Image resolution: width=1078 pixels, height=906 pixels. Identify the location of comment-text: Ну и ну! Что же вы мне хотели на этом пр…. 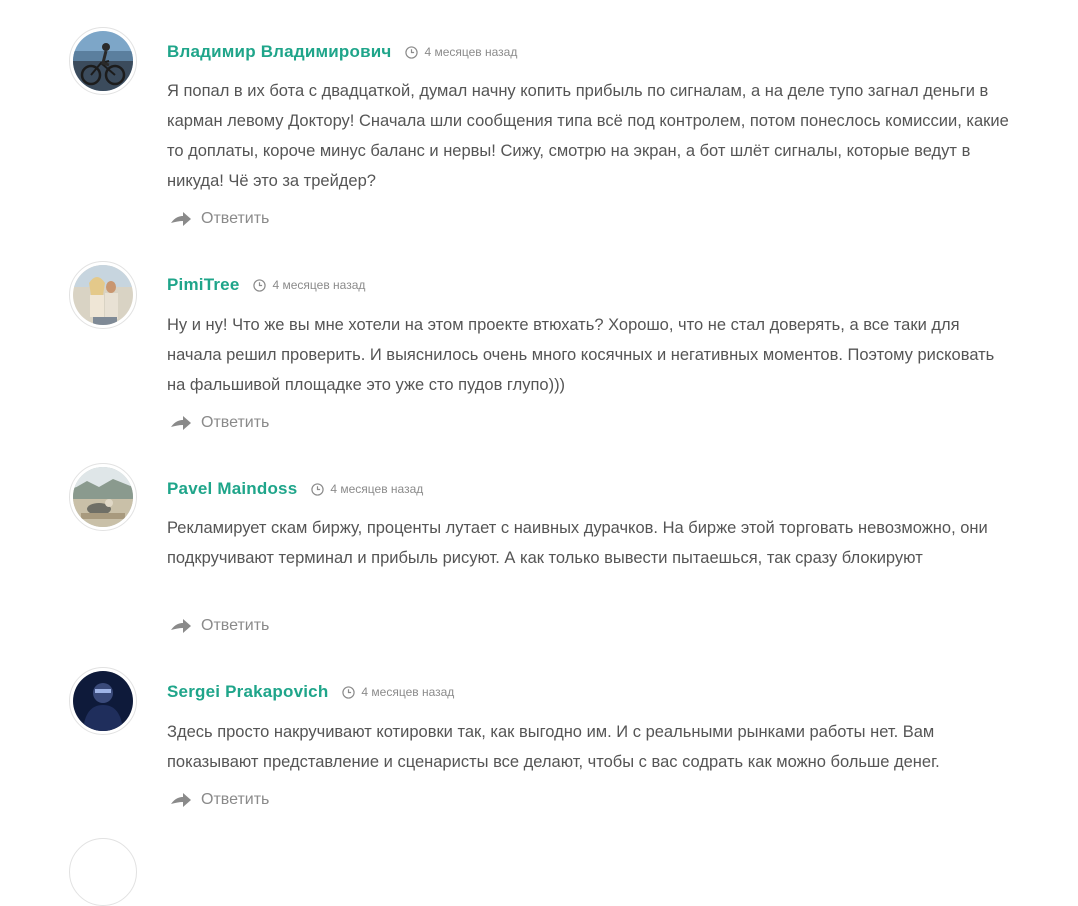
(581, 355).